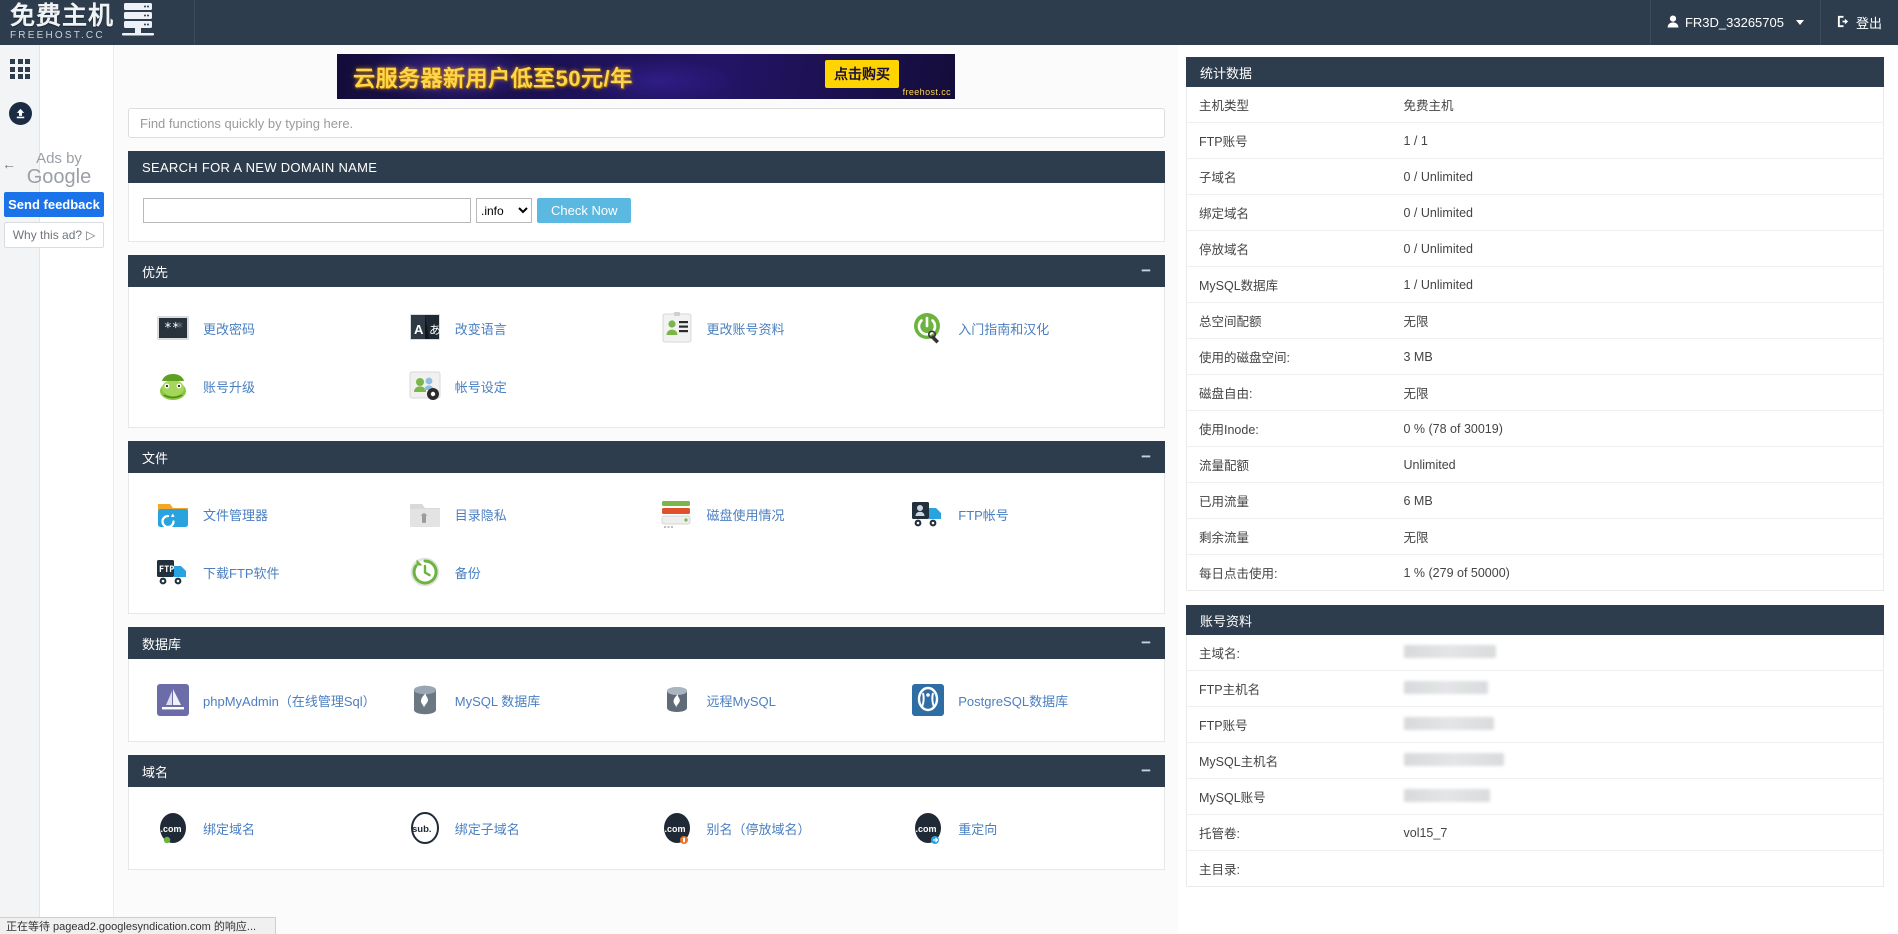 This screenshot has height=934, width=1898. What do you see at coordinates (1418, 500) in the screenshot?
I see `row-value: 6 MB` at bounding box center [1418, 500].